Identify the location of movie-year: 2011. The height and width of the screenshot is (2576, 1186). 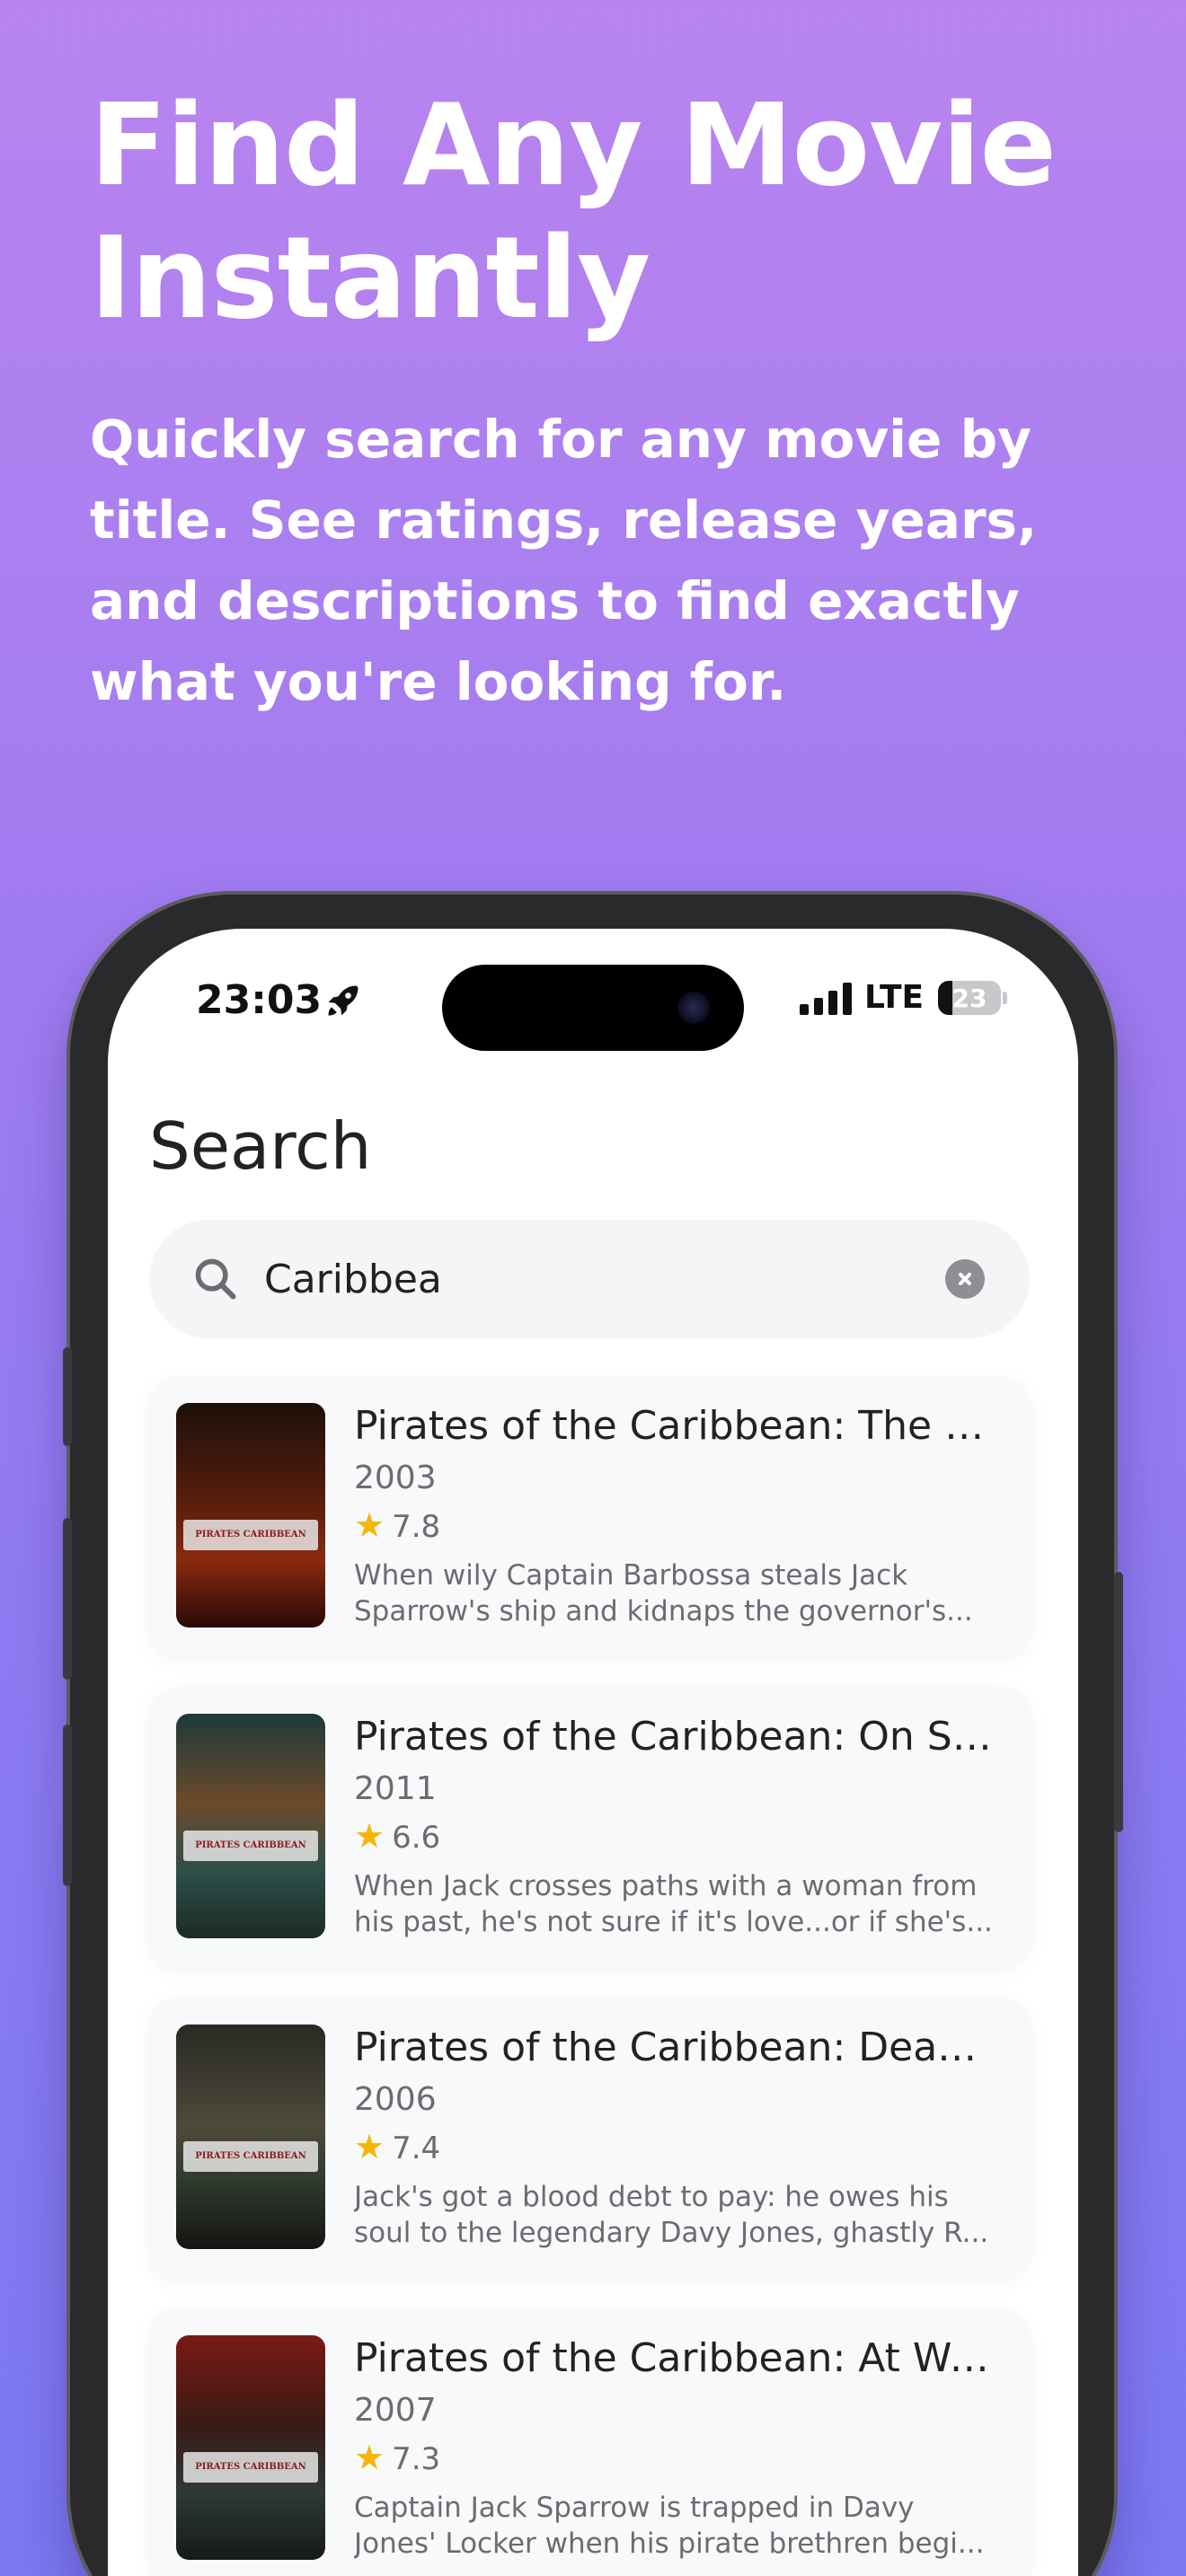
(395, 1788).